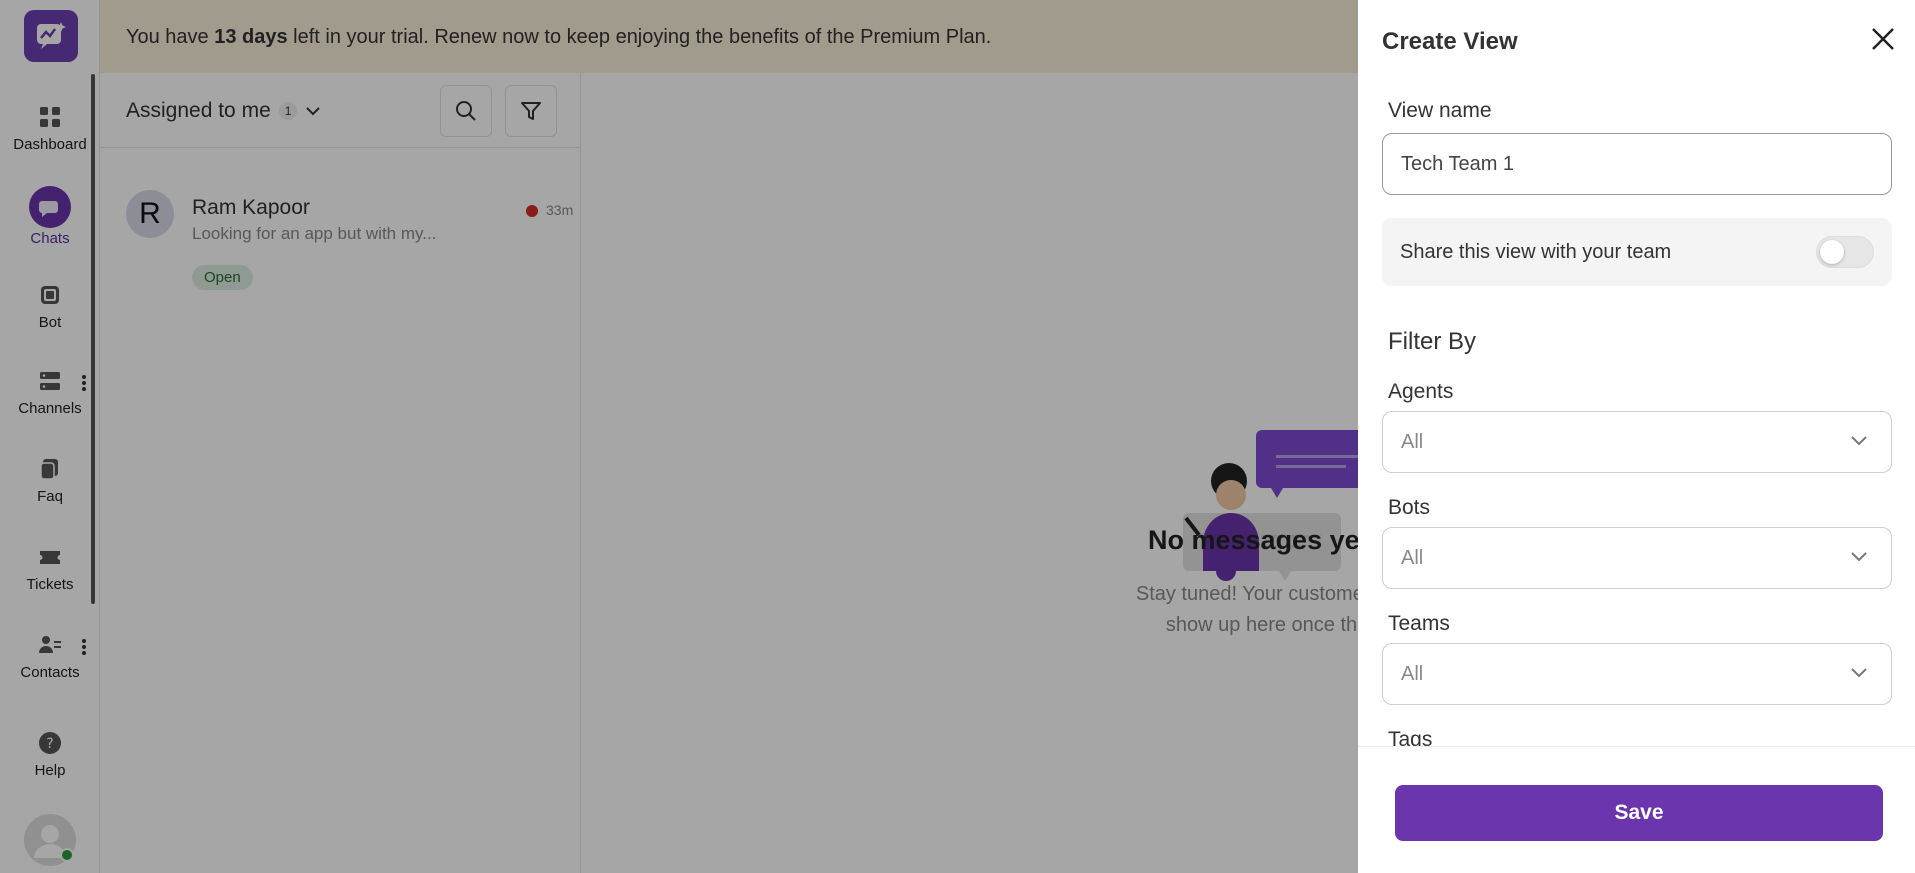 The image size is (1915, 873). Describe the element at coordinates (1536, 251) in the screenshot. I see `share-view-label: Share this view with your team` at that location.